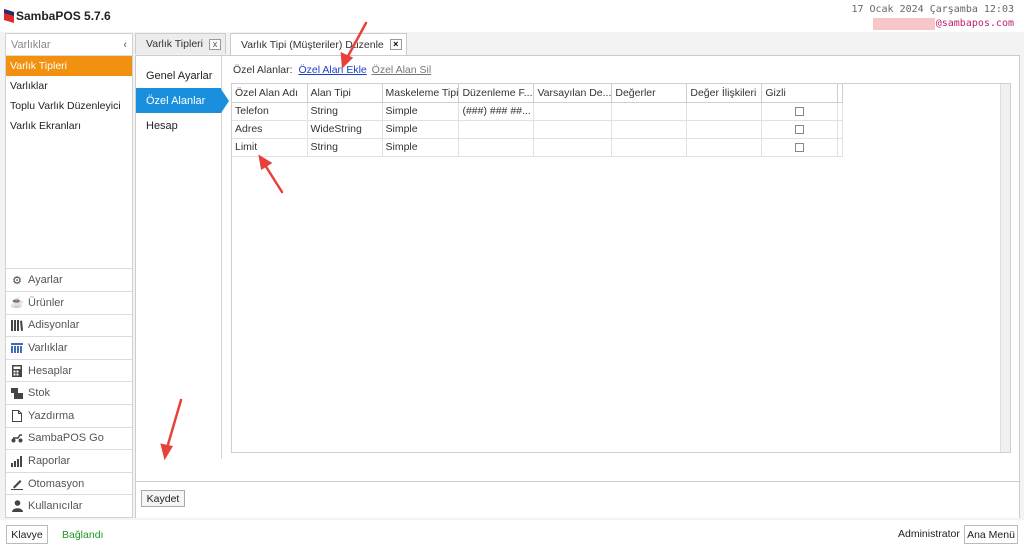 This screenshot has width=1024, height=549. I want to click on sidebar-item-varliklar: Varlıklar, so click(69, 86).